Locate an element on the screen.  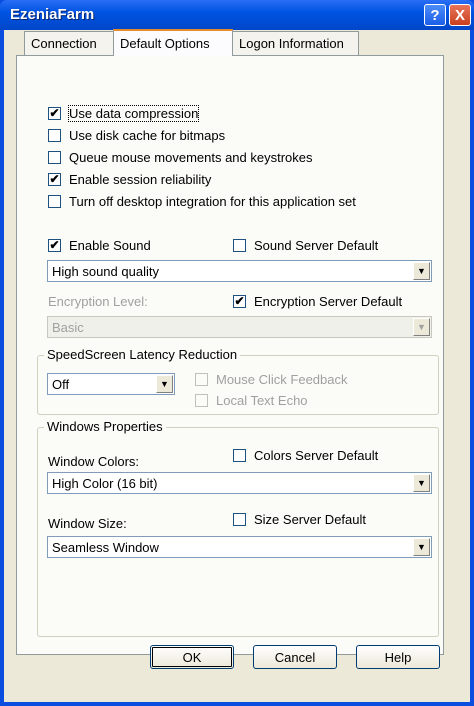
ok-button: OK is located at coordinates (192, 657).